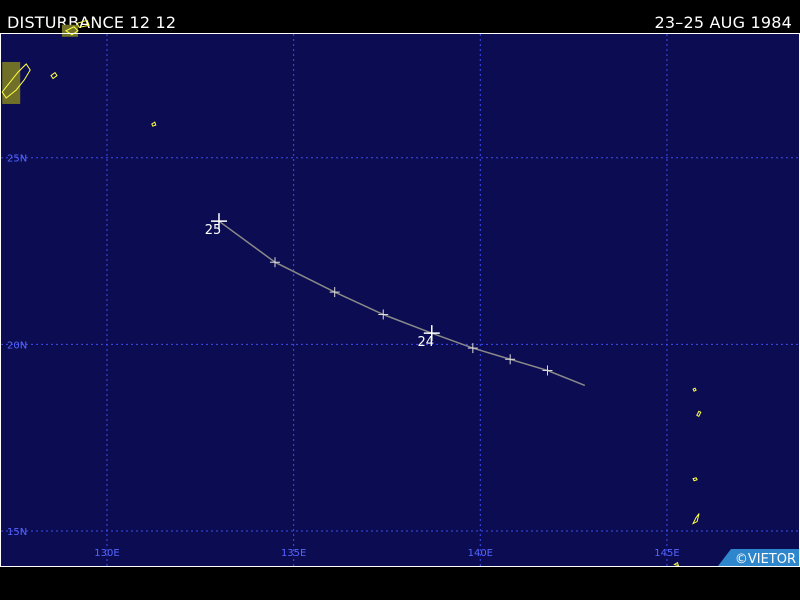  Describe the element at coordinates (480, 553) in the screenshot. I see `lon-label: 140E` at that location.